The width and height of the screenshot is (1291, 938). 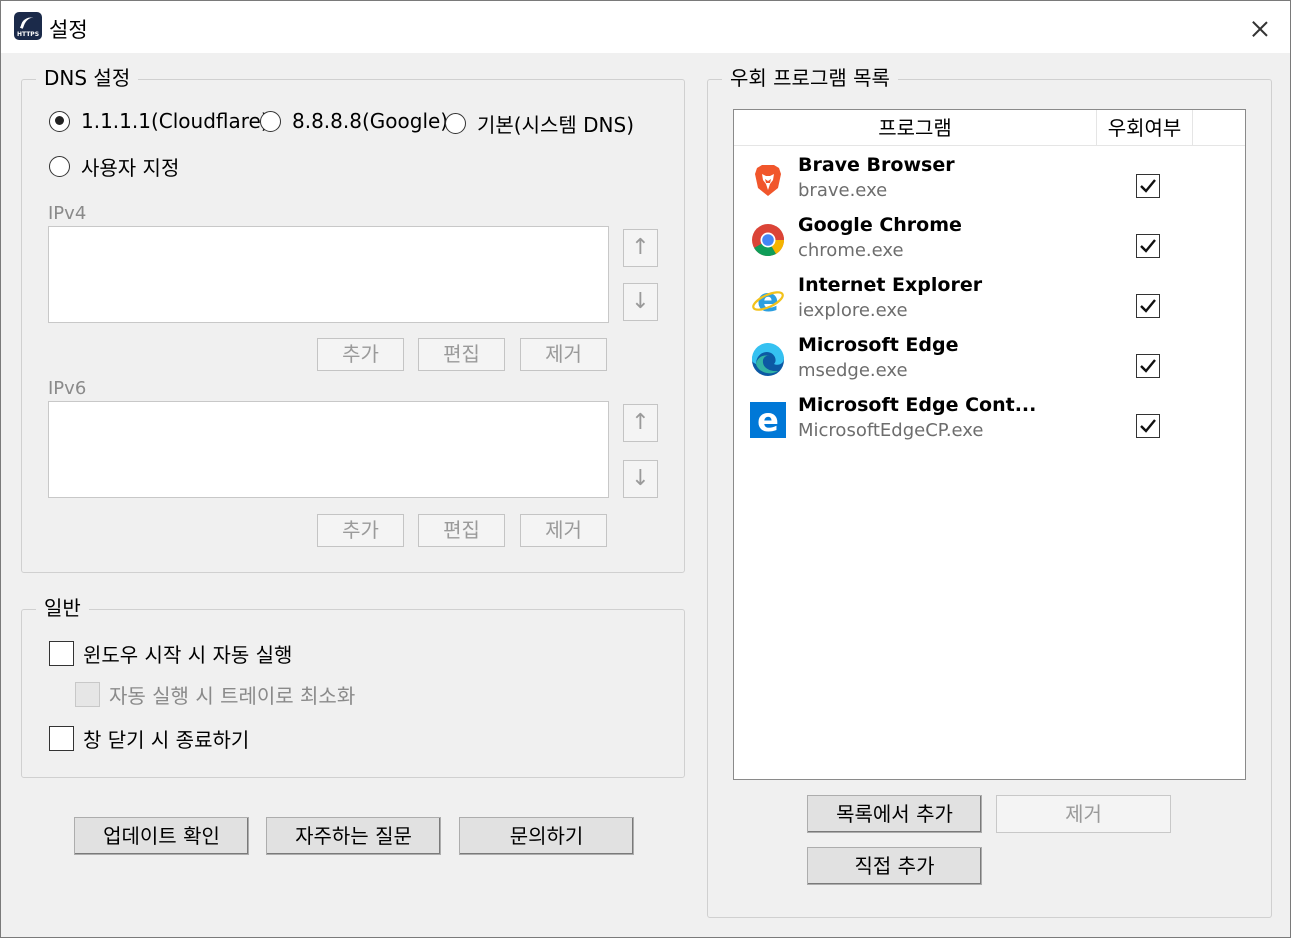 What do you see at coordinates (894, 814) in the screenshot?
I see `add-from-list-button: 목록에서 추가` at bounding box center [894, 814].